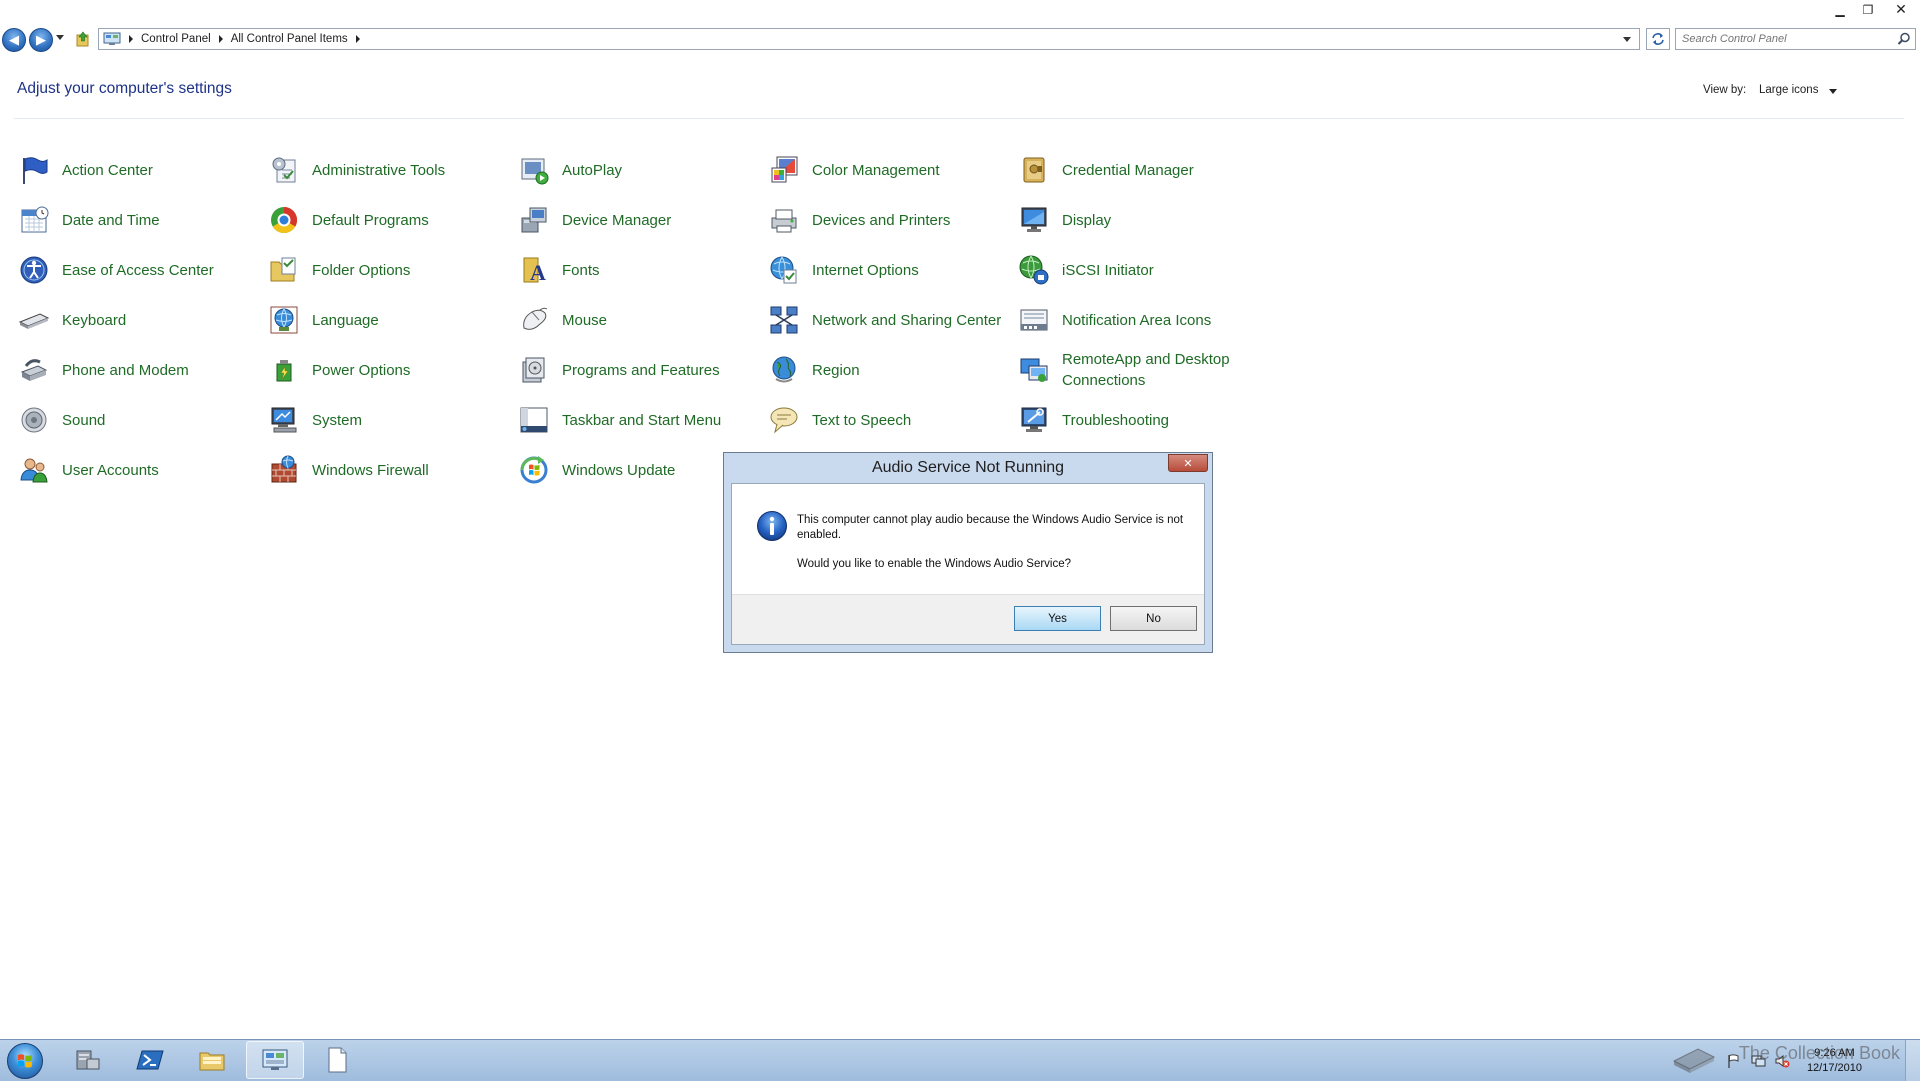  Describe the element at coordinates (125, 370) in the screenshot. I see `cp-item-label: Phone and Modem` at that location.